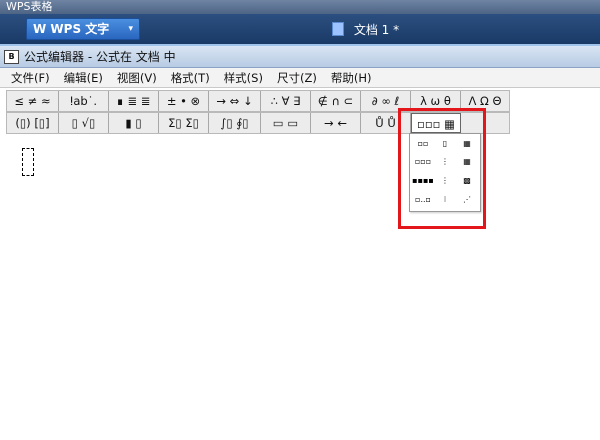  What do you see at coordinates (71, 29) in the screenshot?
I see `wps-app-button-label: W WPS 文字` at bounding box center [71, 29].